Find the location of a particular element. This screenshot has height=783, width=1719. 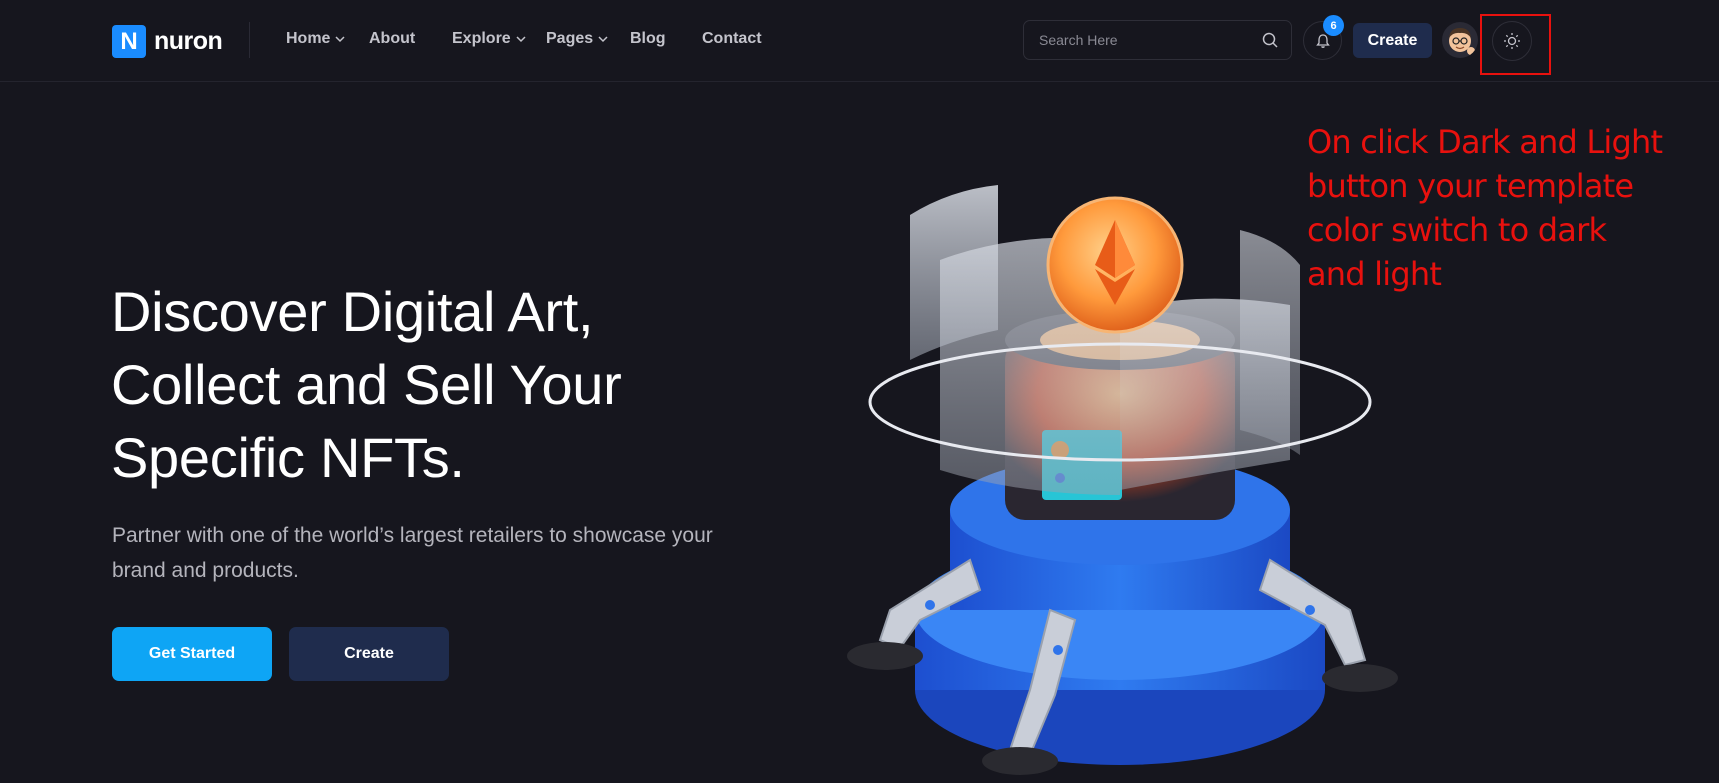

nav-item-label: Blog is located at coordinates (648, 38).